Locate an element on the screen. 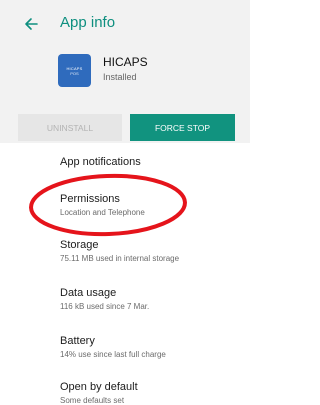 Image resolution: width=320 pixels, height=405 pixels. setting-data-usage: Data usage 116 kB used since 7 Mar. is located at coordinates (104, 299).